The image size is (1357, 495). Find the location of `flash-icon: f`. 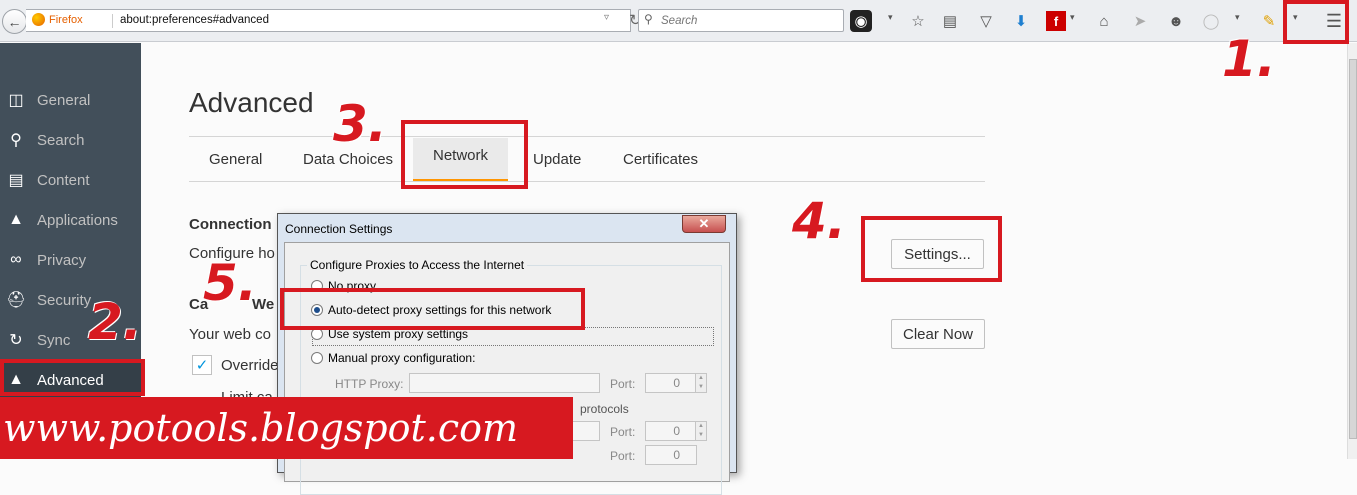

flash-icon: f is located at coordinates (1056, 21).